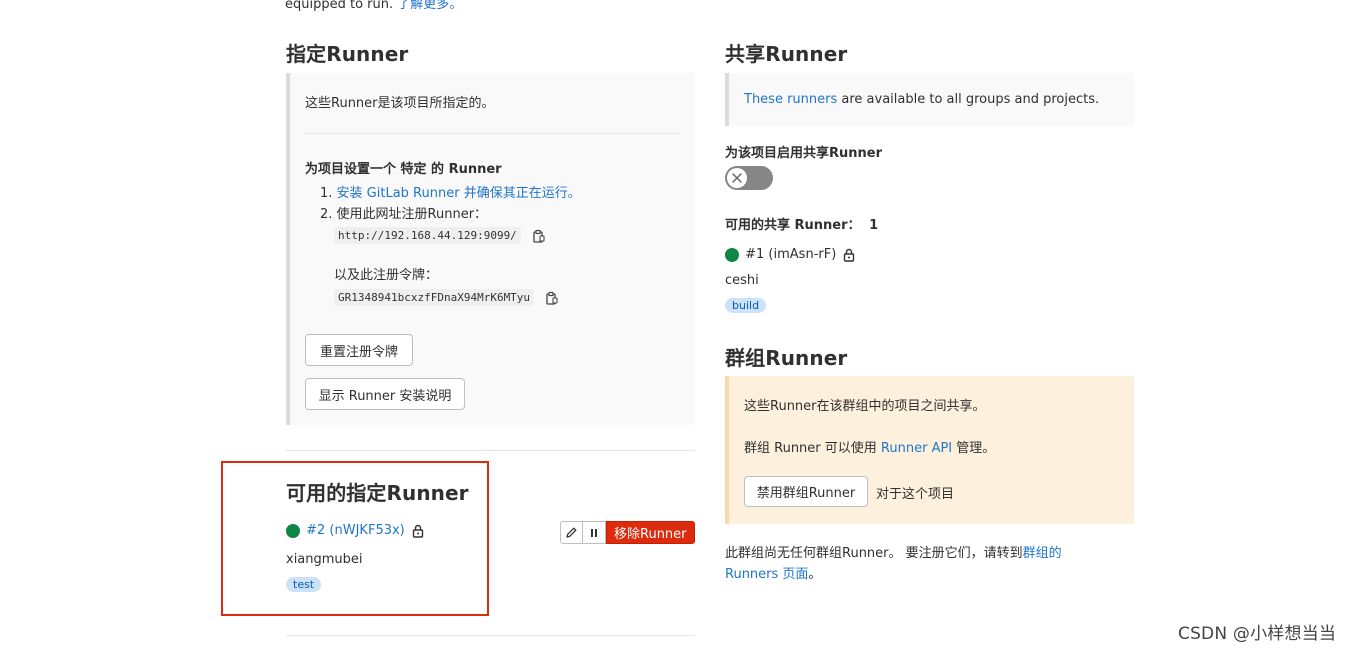 The width and height of the screenshot is (1362, 648). I want to click on no-group-runners-end: 。, so click(815, 574).